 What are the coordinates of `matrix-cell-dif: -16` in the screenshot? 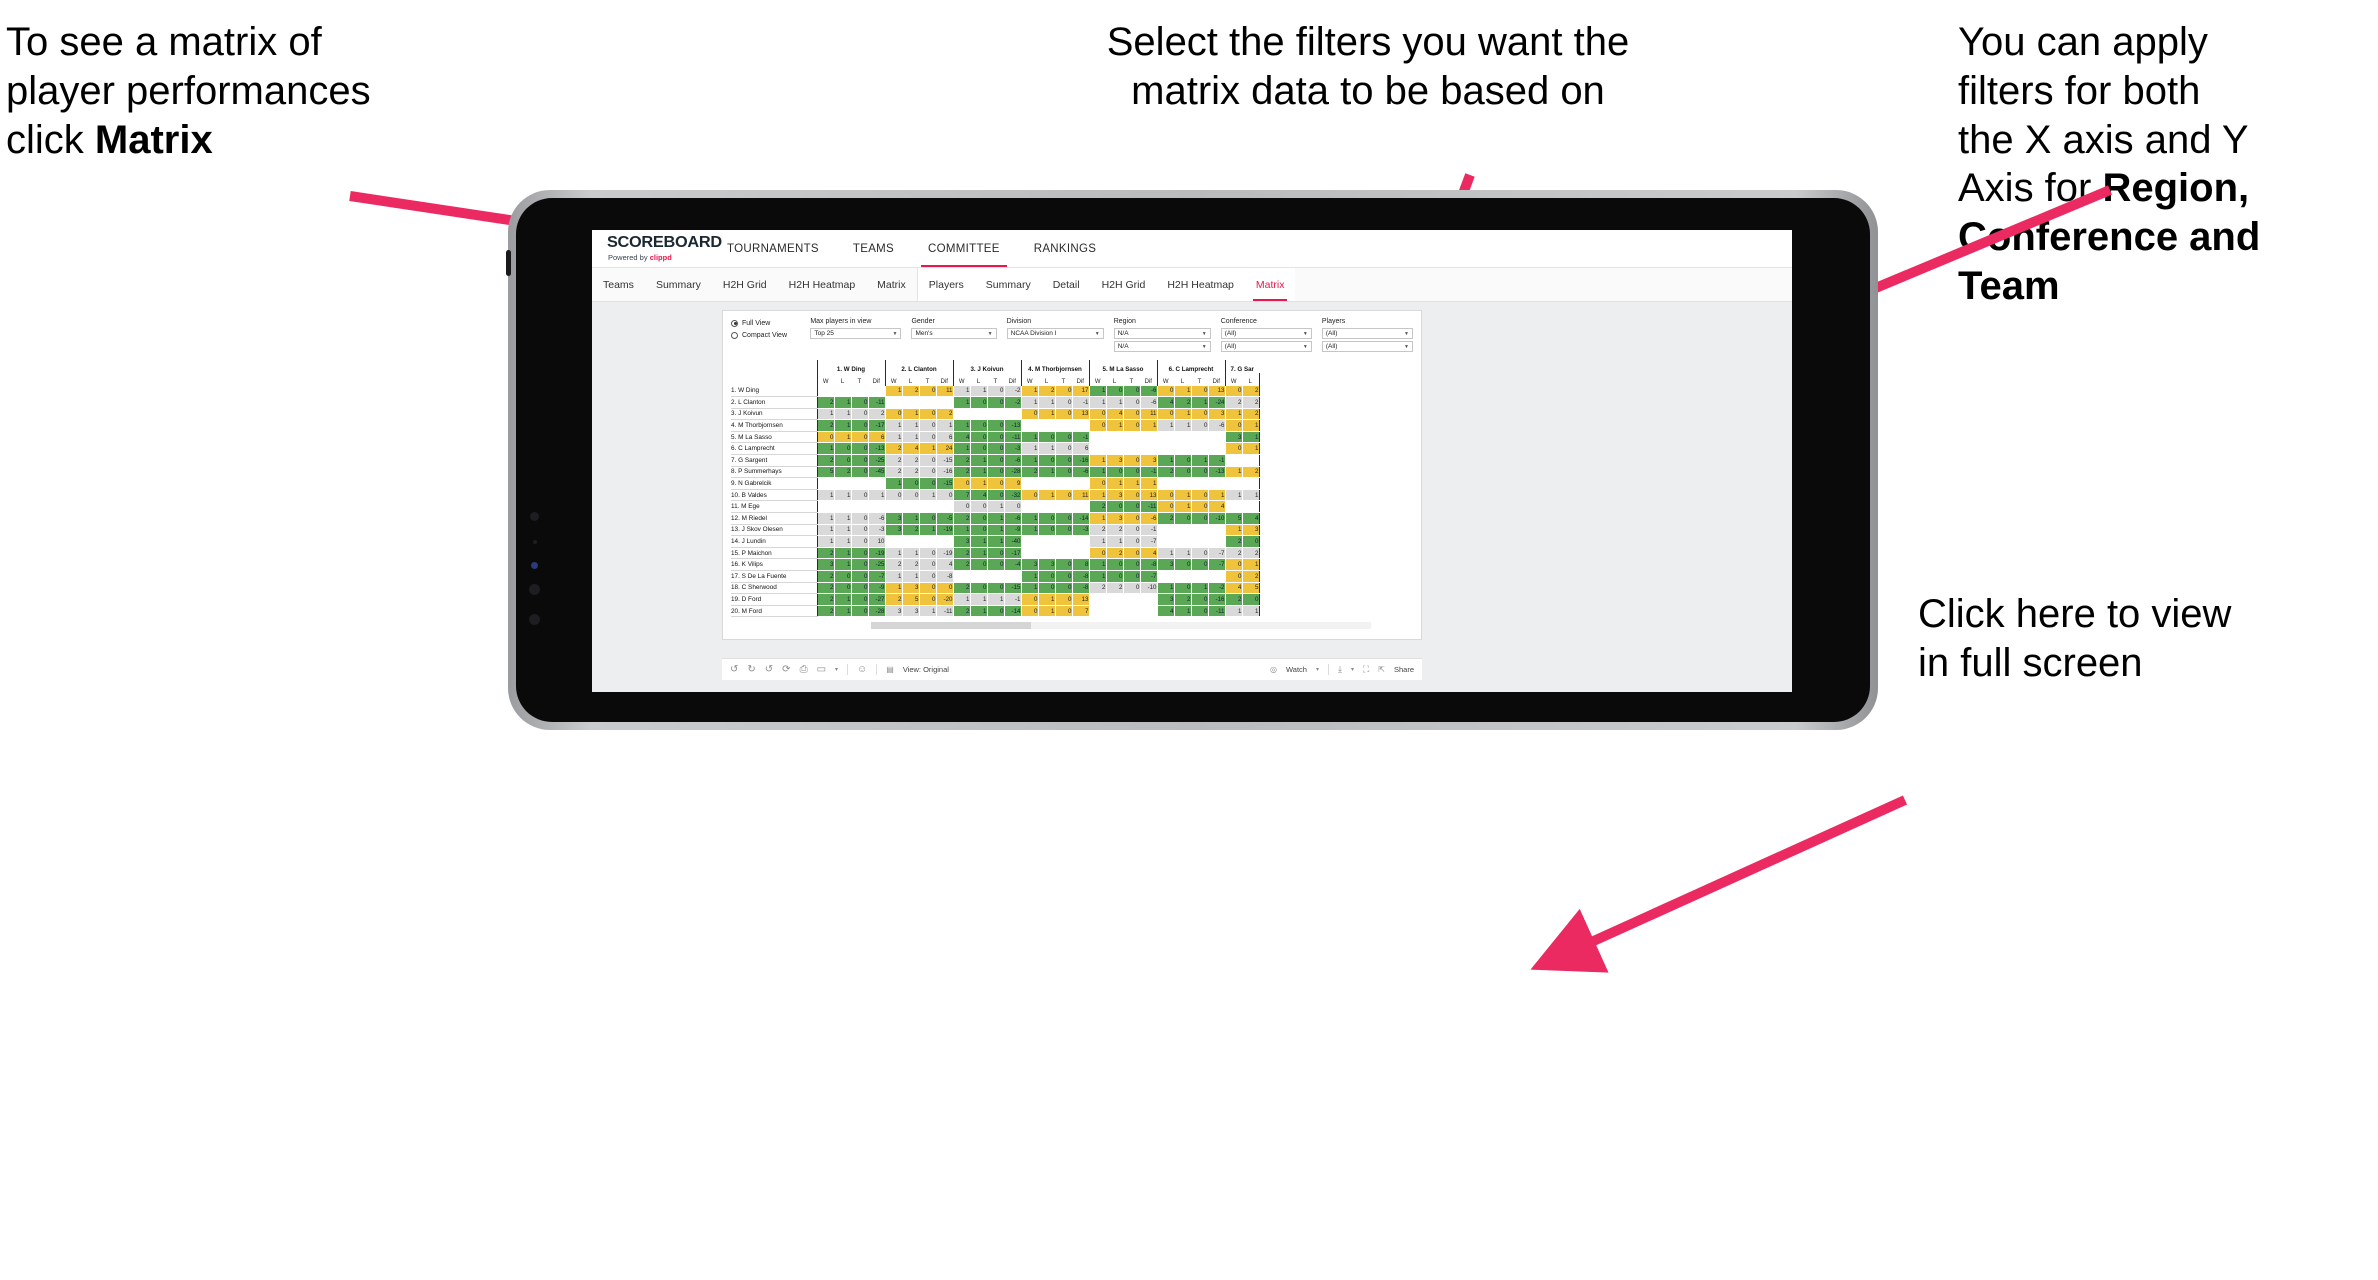 It's located at (1216, 599).